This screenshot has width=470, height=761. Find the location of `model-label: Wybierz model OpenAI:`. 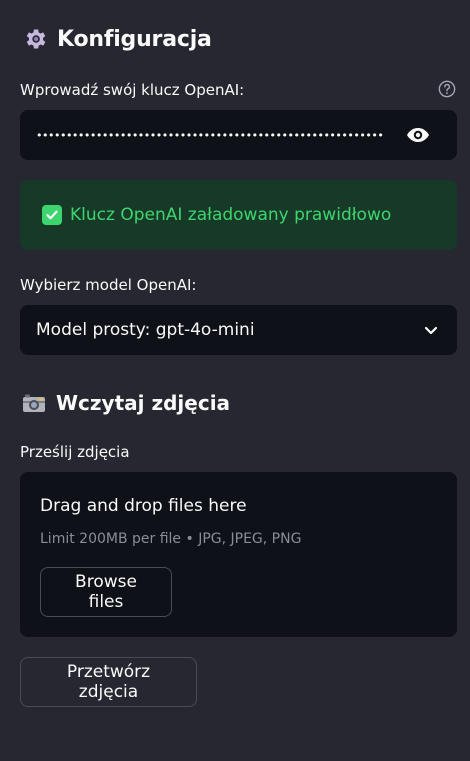

model-label: Wybierz model OpenAI: is located at coordinates (108, 285).